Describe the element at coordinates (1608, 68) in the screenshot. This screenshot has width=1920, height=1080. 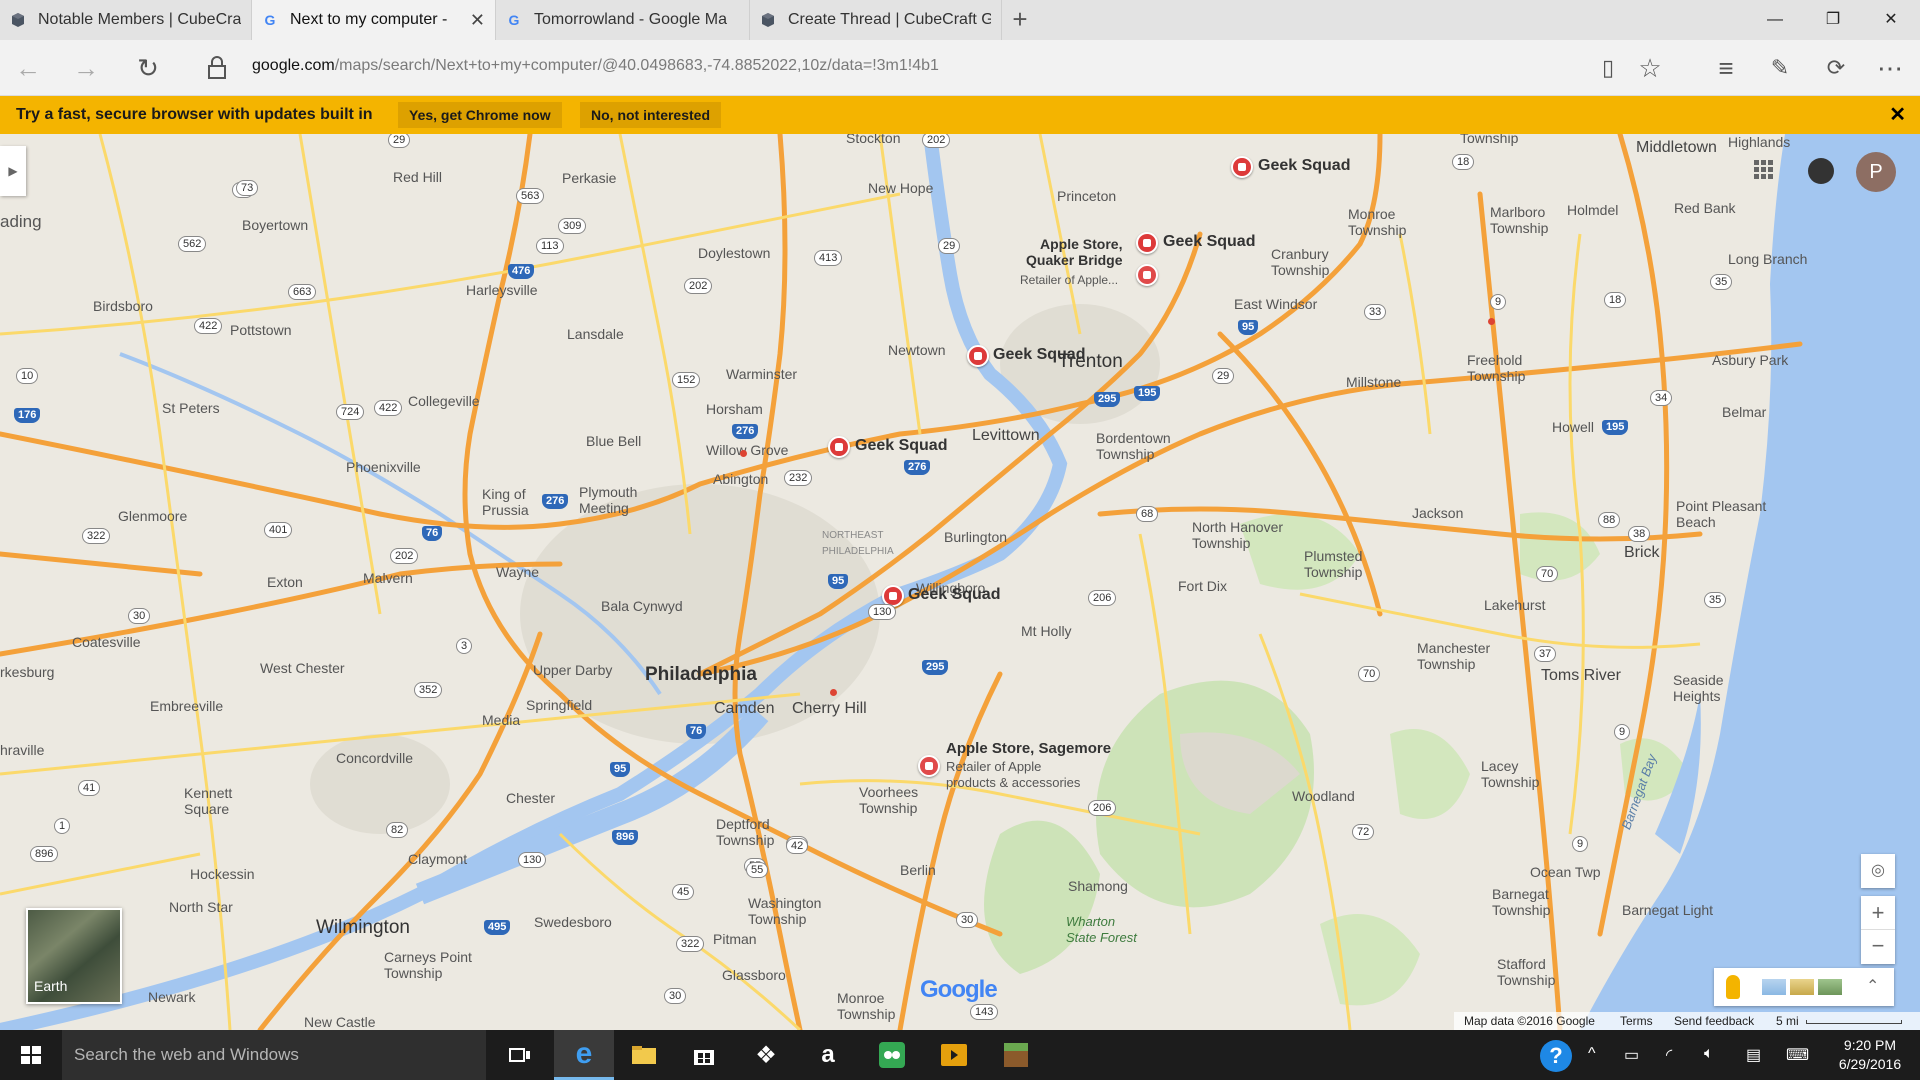
I see `reading-view-icon: ▯` at that location.